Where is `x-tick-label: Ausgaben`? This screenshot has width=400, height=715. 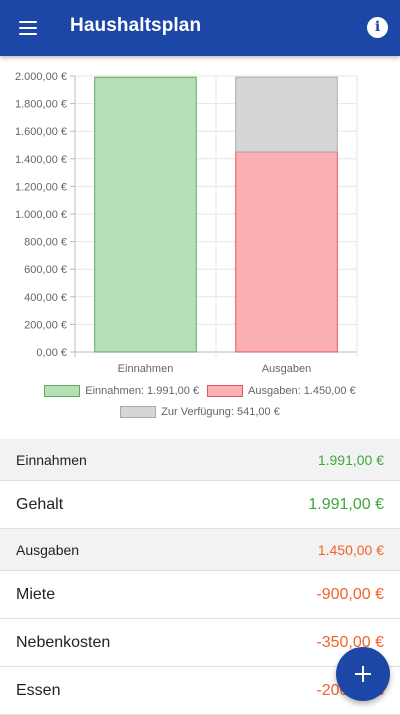 x-tick-label: Ausgaben is located at coordinates (287, 369).